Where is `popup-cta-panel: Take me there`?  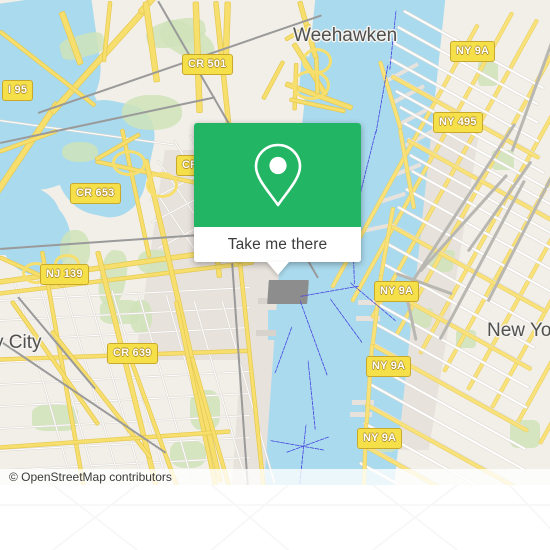 popup-cta-panel: Take me there is located at coordinates (277, 244).